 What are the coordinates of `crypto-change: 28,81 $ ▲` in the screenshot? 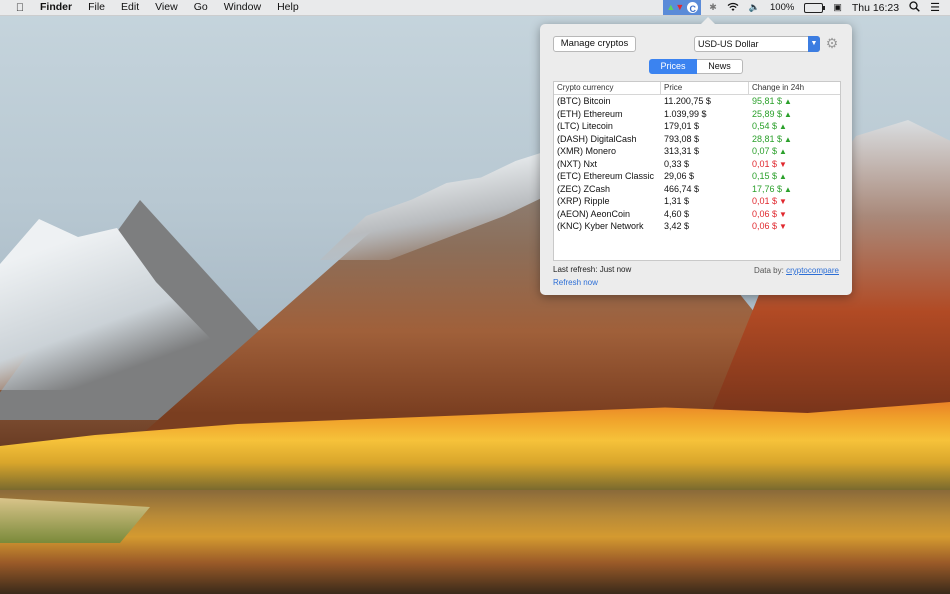 It's located at (794, 139).